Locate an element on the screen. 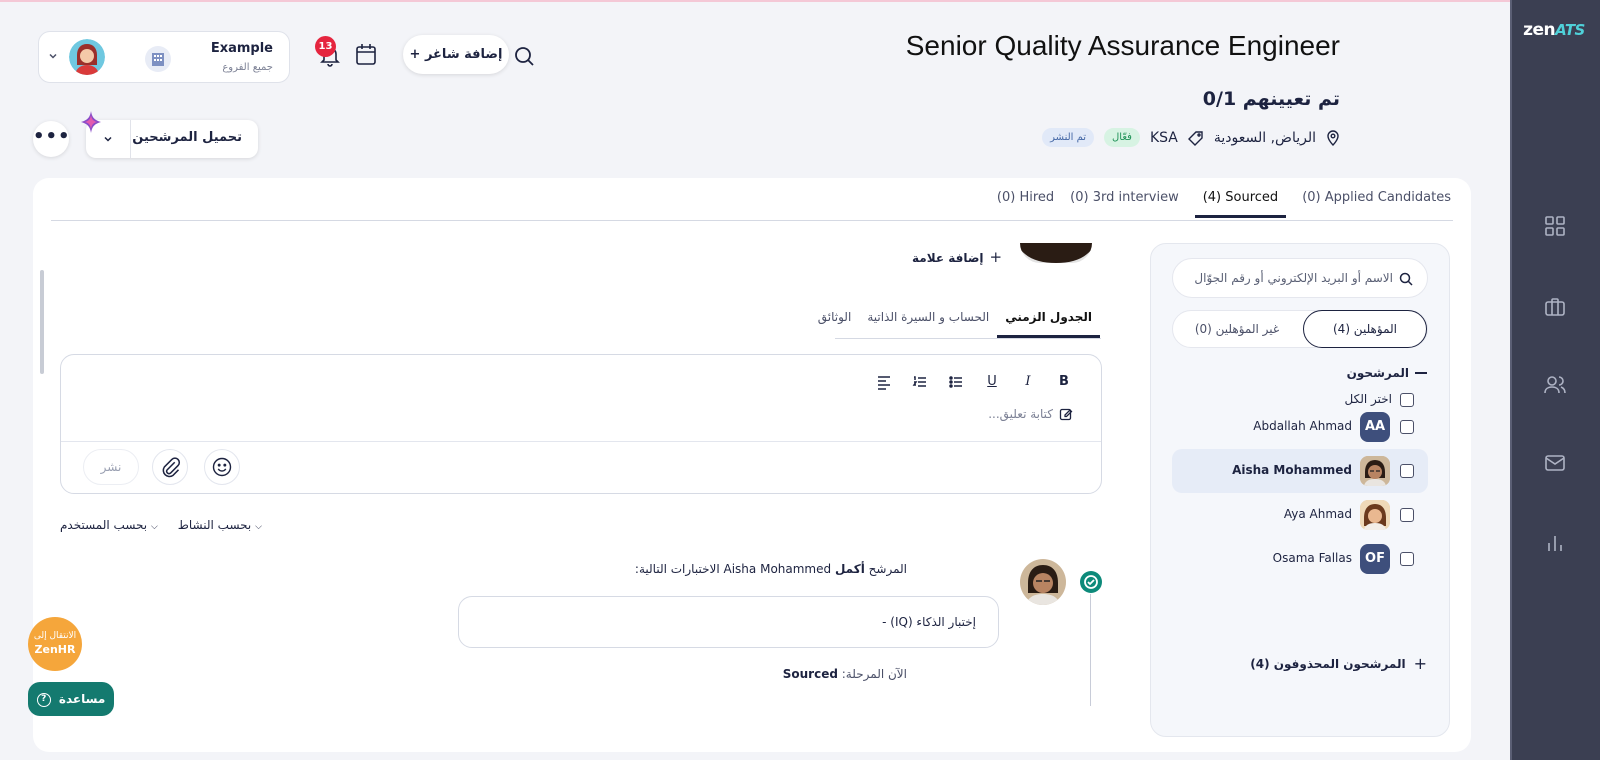 The height and width of the screenshot is (760, 1600). briefcase-icon is located at coordinates (1555, 307).